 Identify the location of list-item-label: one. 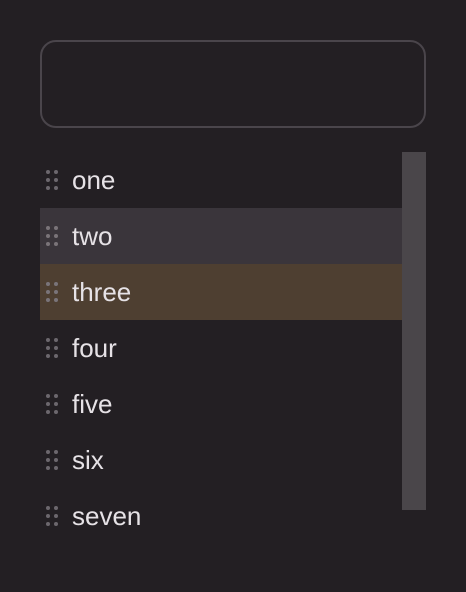
(94, 180).